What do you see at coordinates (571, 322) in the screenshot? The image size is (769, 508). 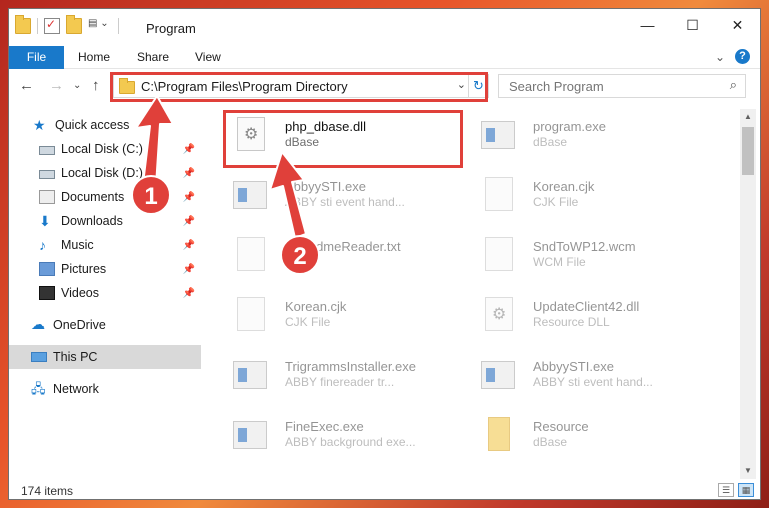 I see `file-type: Resource DLL` at bounding box center [571, 322].